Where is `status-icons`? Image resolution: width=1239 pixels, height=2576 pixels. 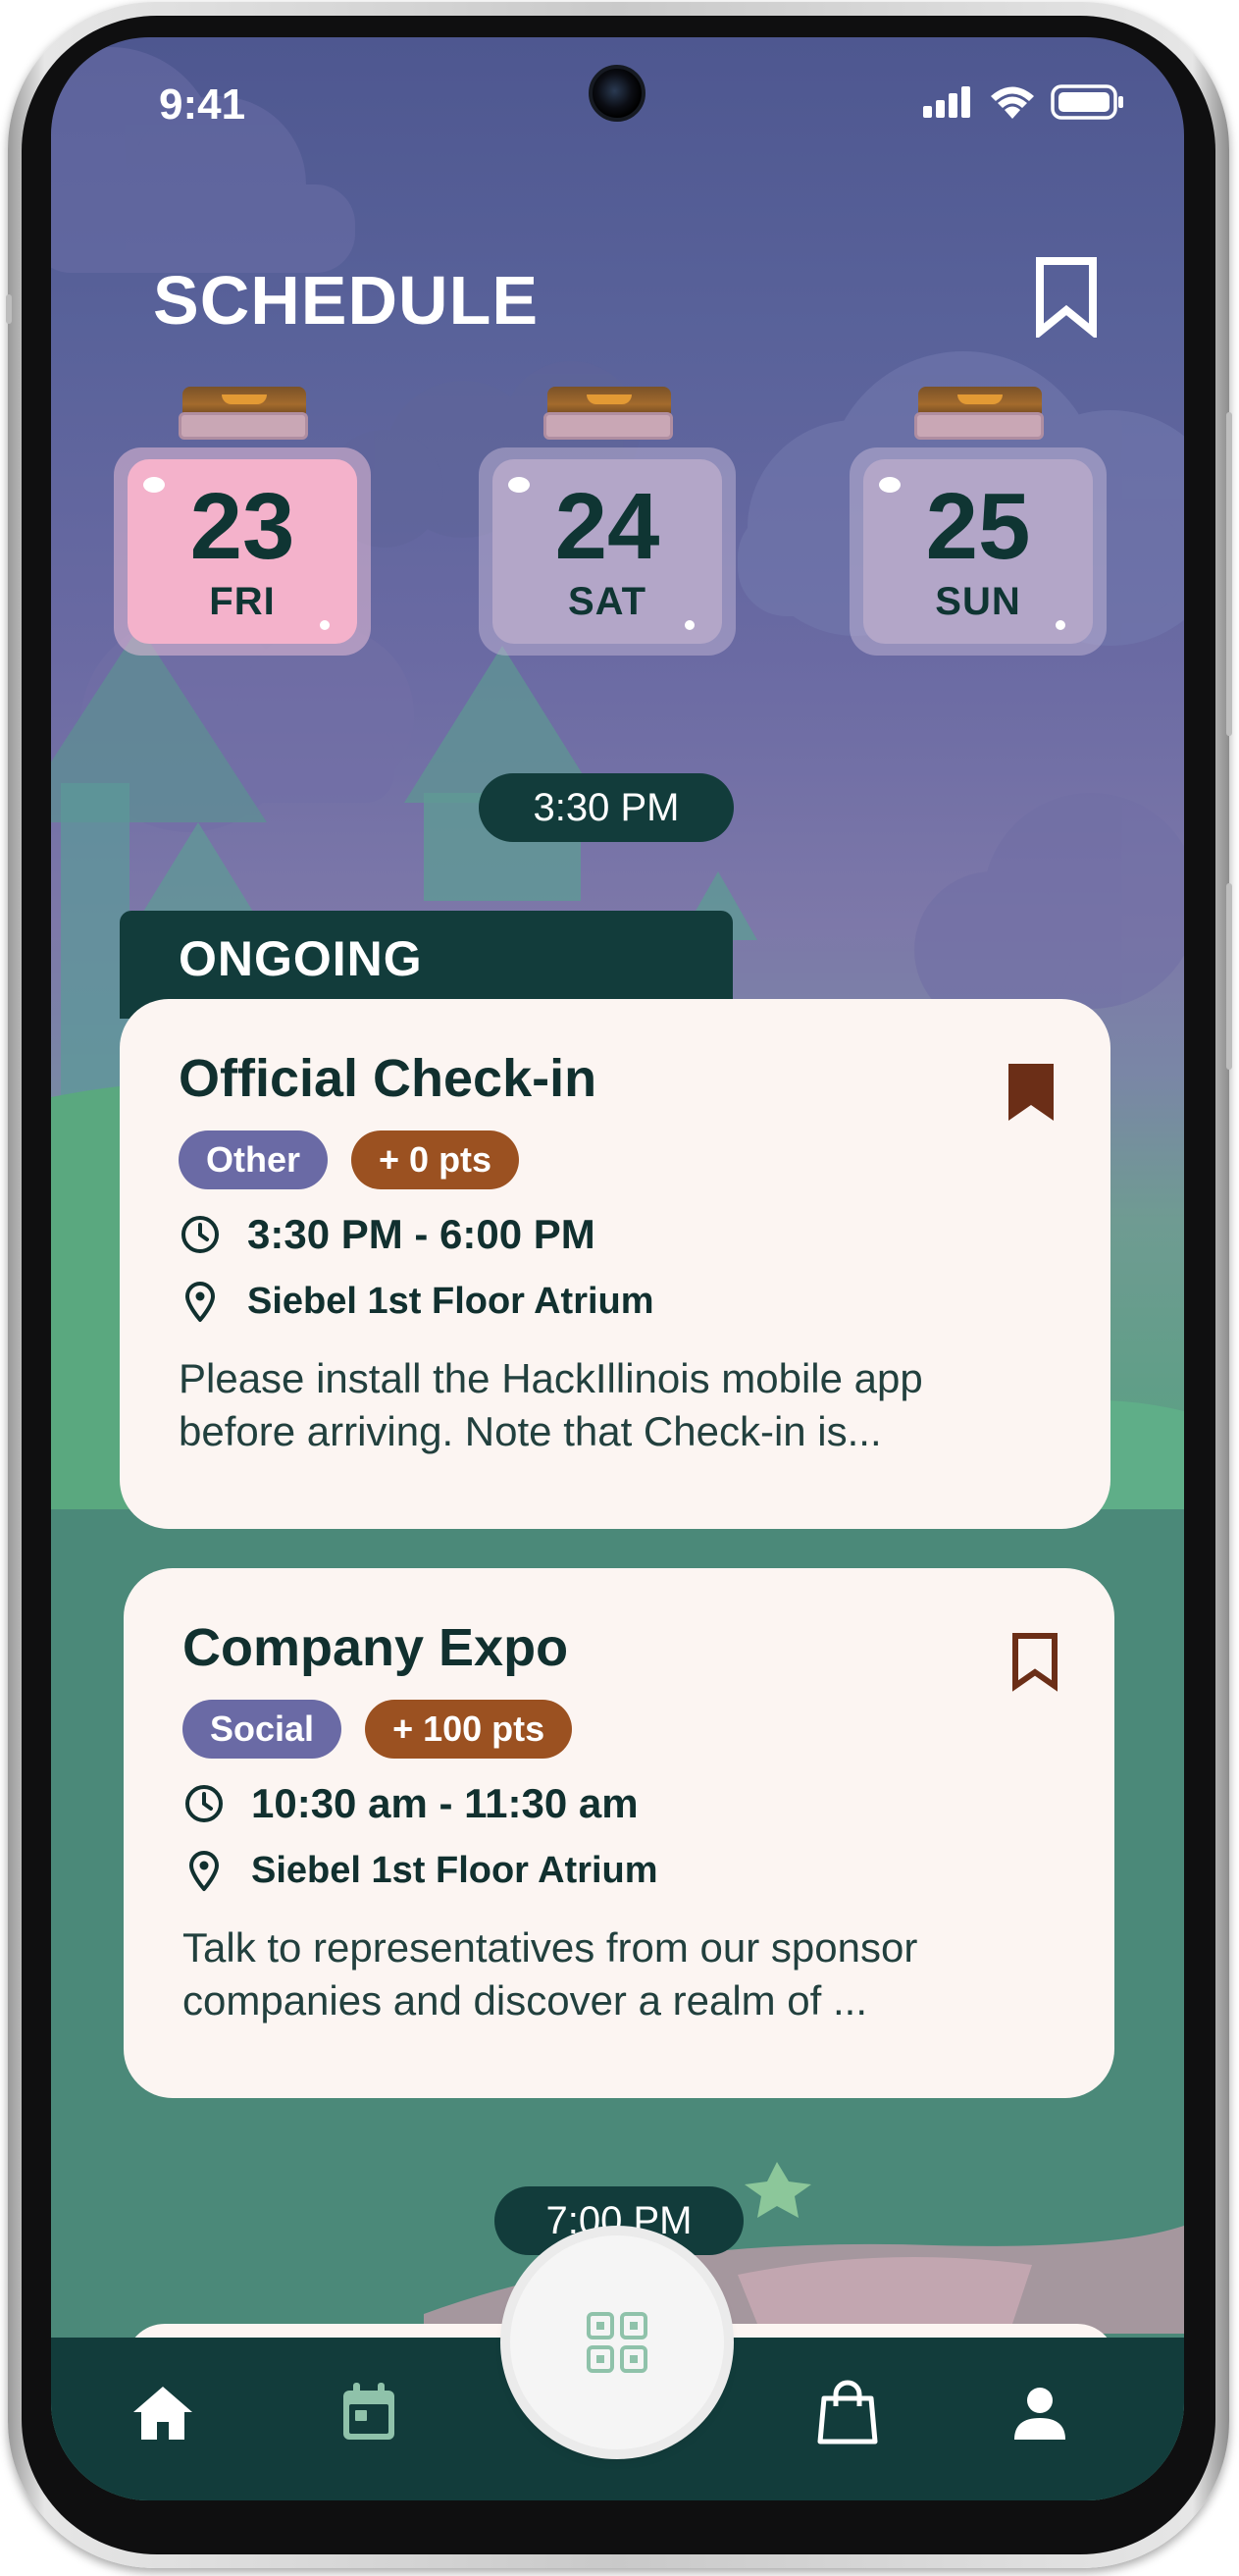
status-icons is located at coordinates (1024, 102).